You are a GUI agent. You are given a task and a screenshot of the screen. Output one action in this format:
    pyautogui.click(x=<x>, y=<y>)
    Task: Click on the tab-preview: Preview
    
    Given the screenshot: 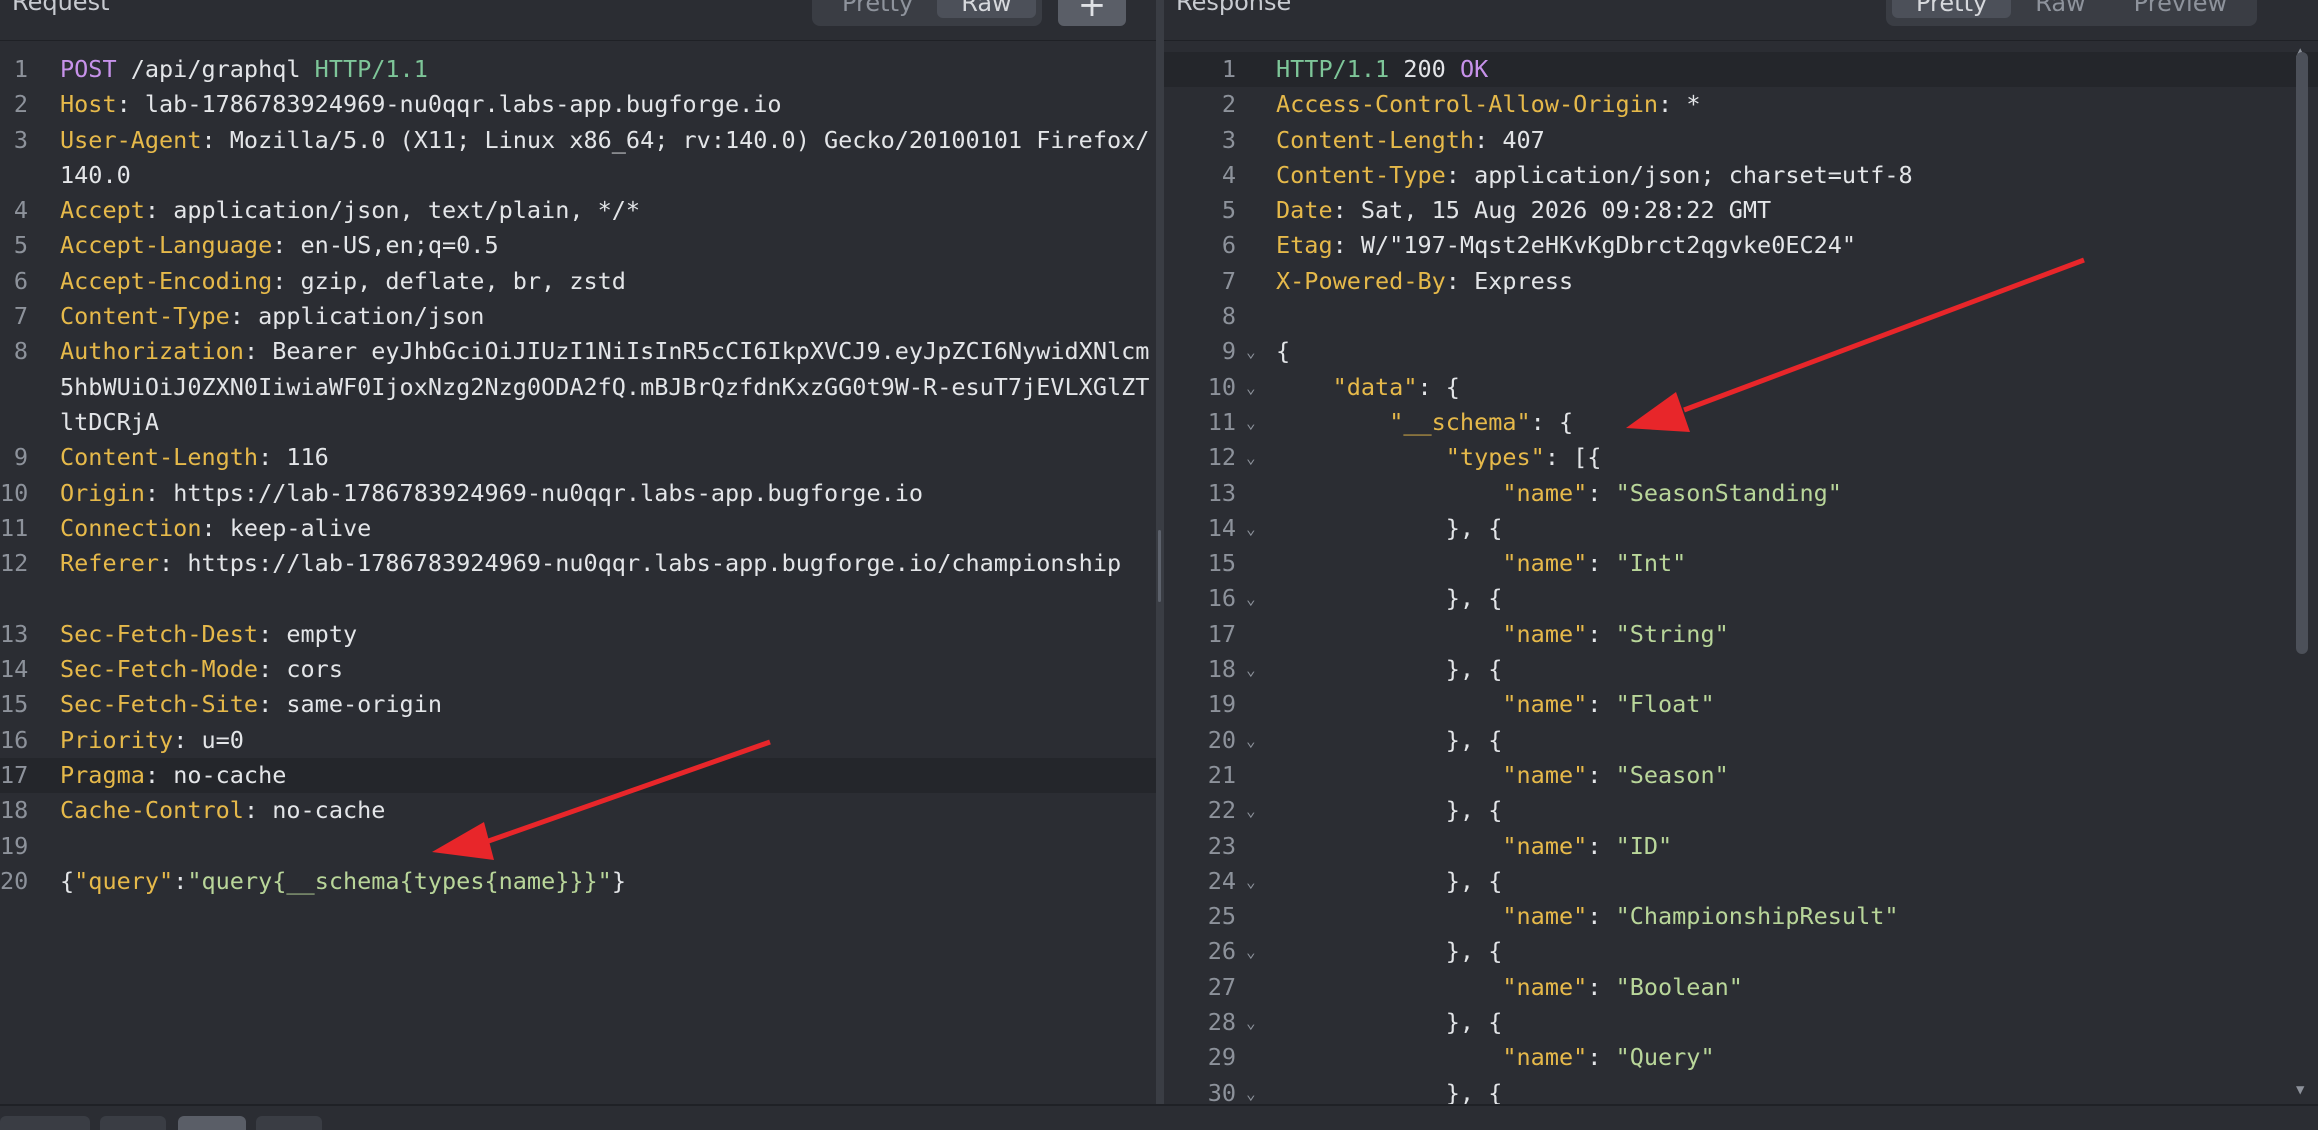 What is the action you would take?
    pyautogui.click(x=2180, y=9)
    